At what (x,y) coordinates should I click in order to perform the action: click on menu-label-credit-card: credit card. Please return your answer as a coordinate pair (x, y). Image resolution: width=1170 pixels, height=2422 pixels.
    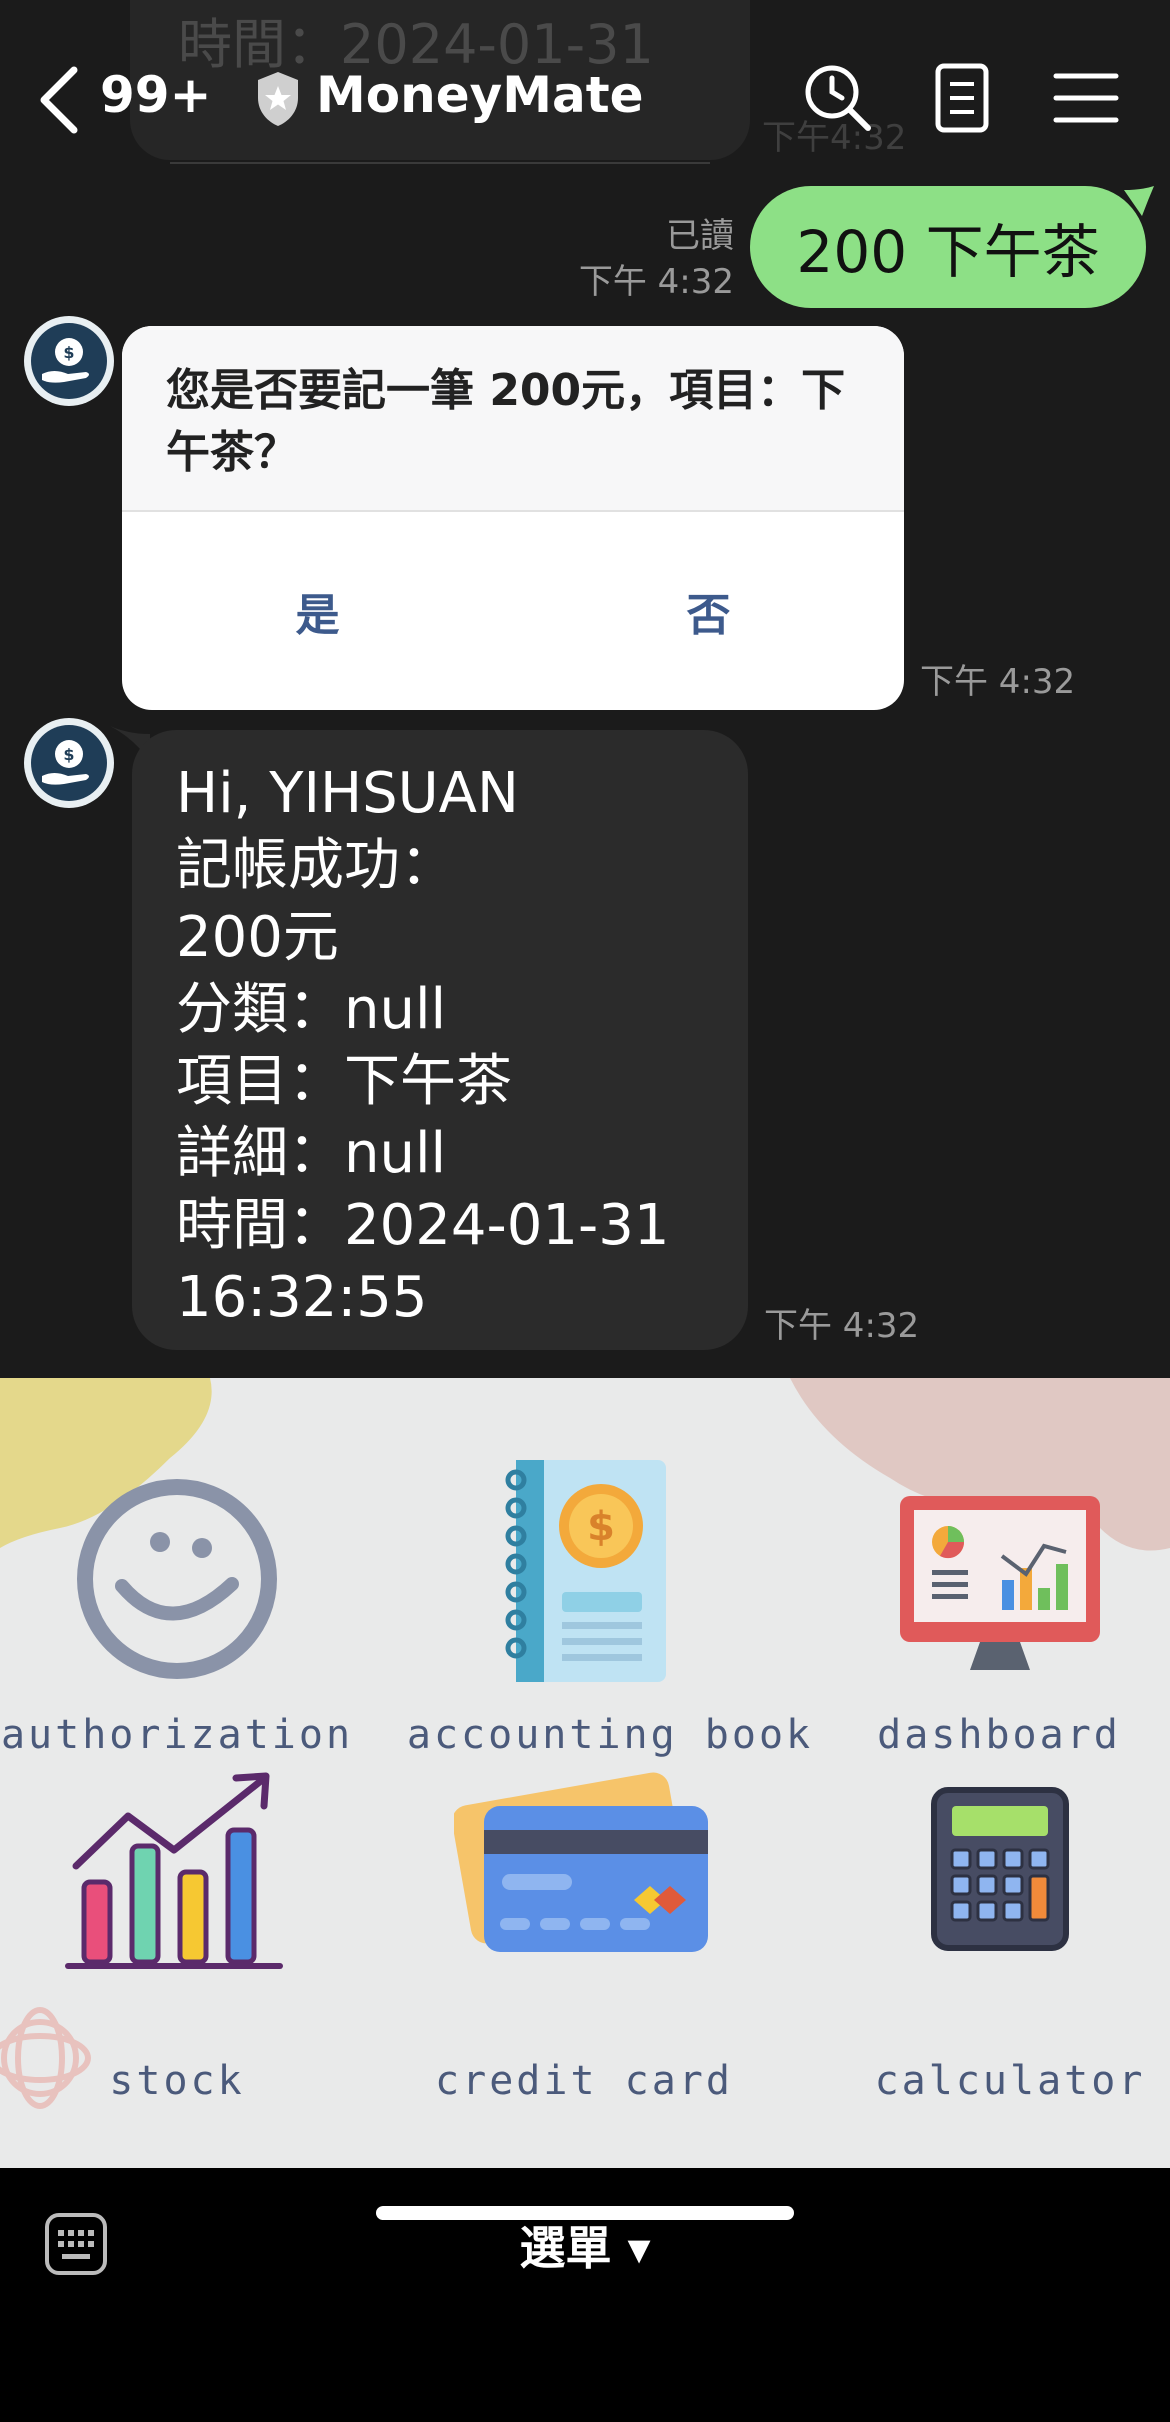
    Looking at the image, I should click on (584, 2081).